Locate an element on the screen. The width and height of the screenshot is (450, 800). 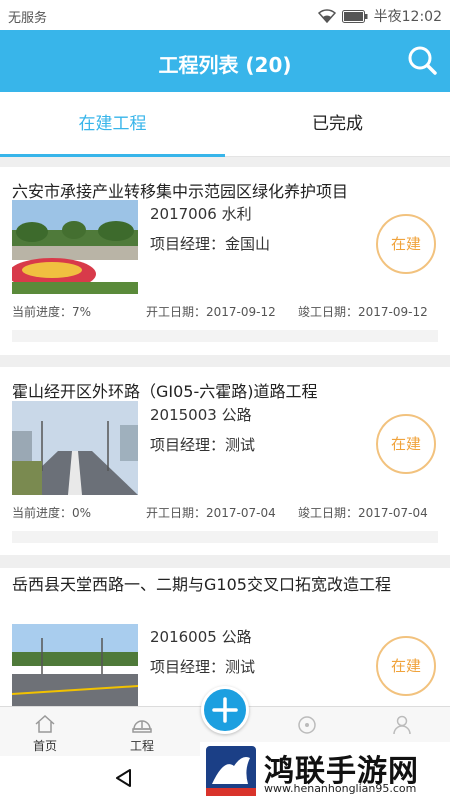
progress-label: 当前进度：0% is located at coordinates (52, 513).